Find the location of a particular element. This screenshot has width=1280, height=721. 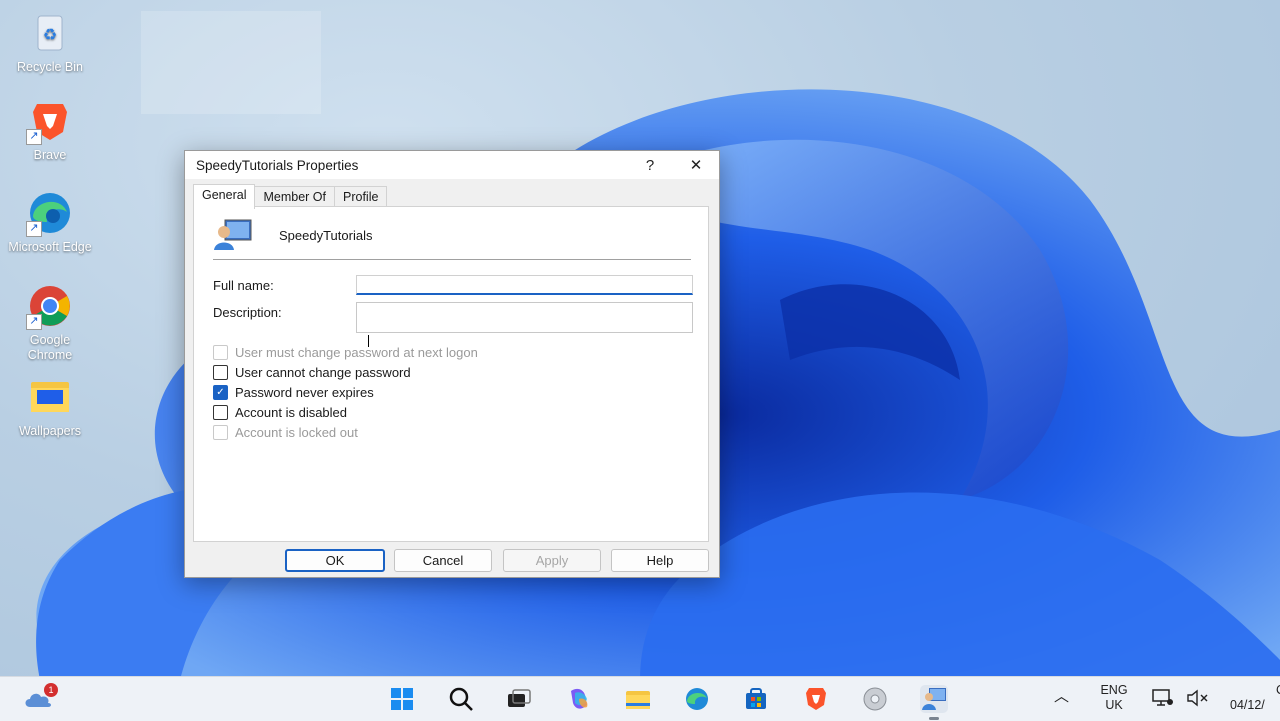

description-input is located at coordinates (524, 317).